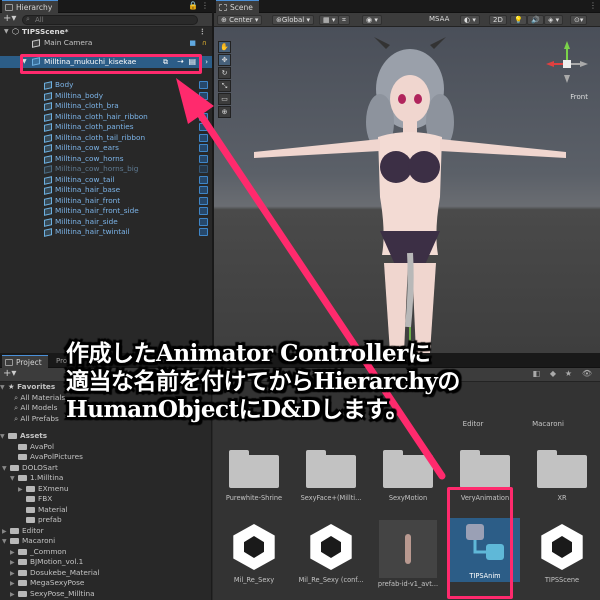  Describe the element at coordinates (202, 32) in the screenshot. I see `scene-menu-icon: ⋮` at that location.